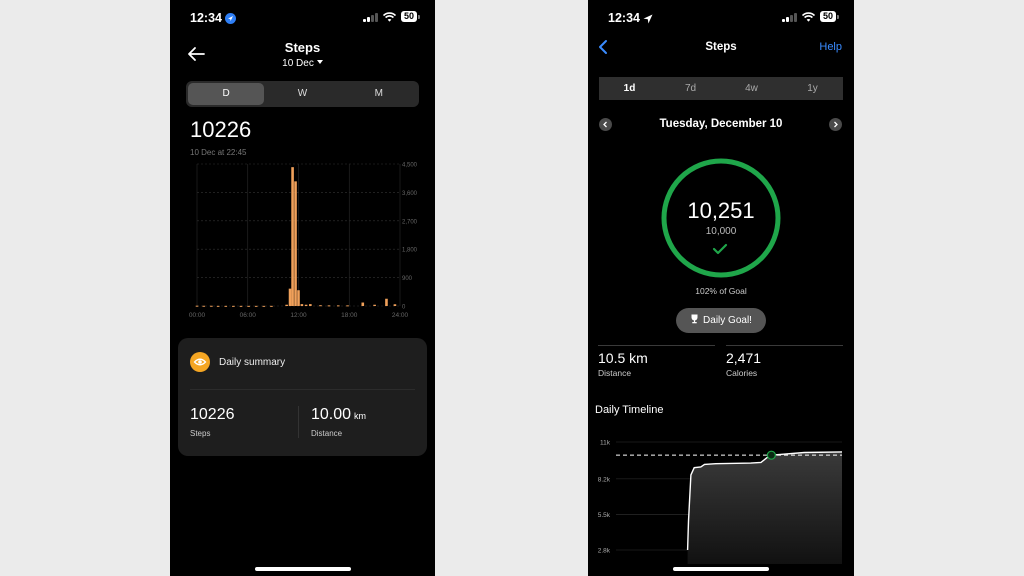  I want to click on date-selector: 10 Dec, so click(302, 63).